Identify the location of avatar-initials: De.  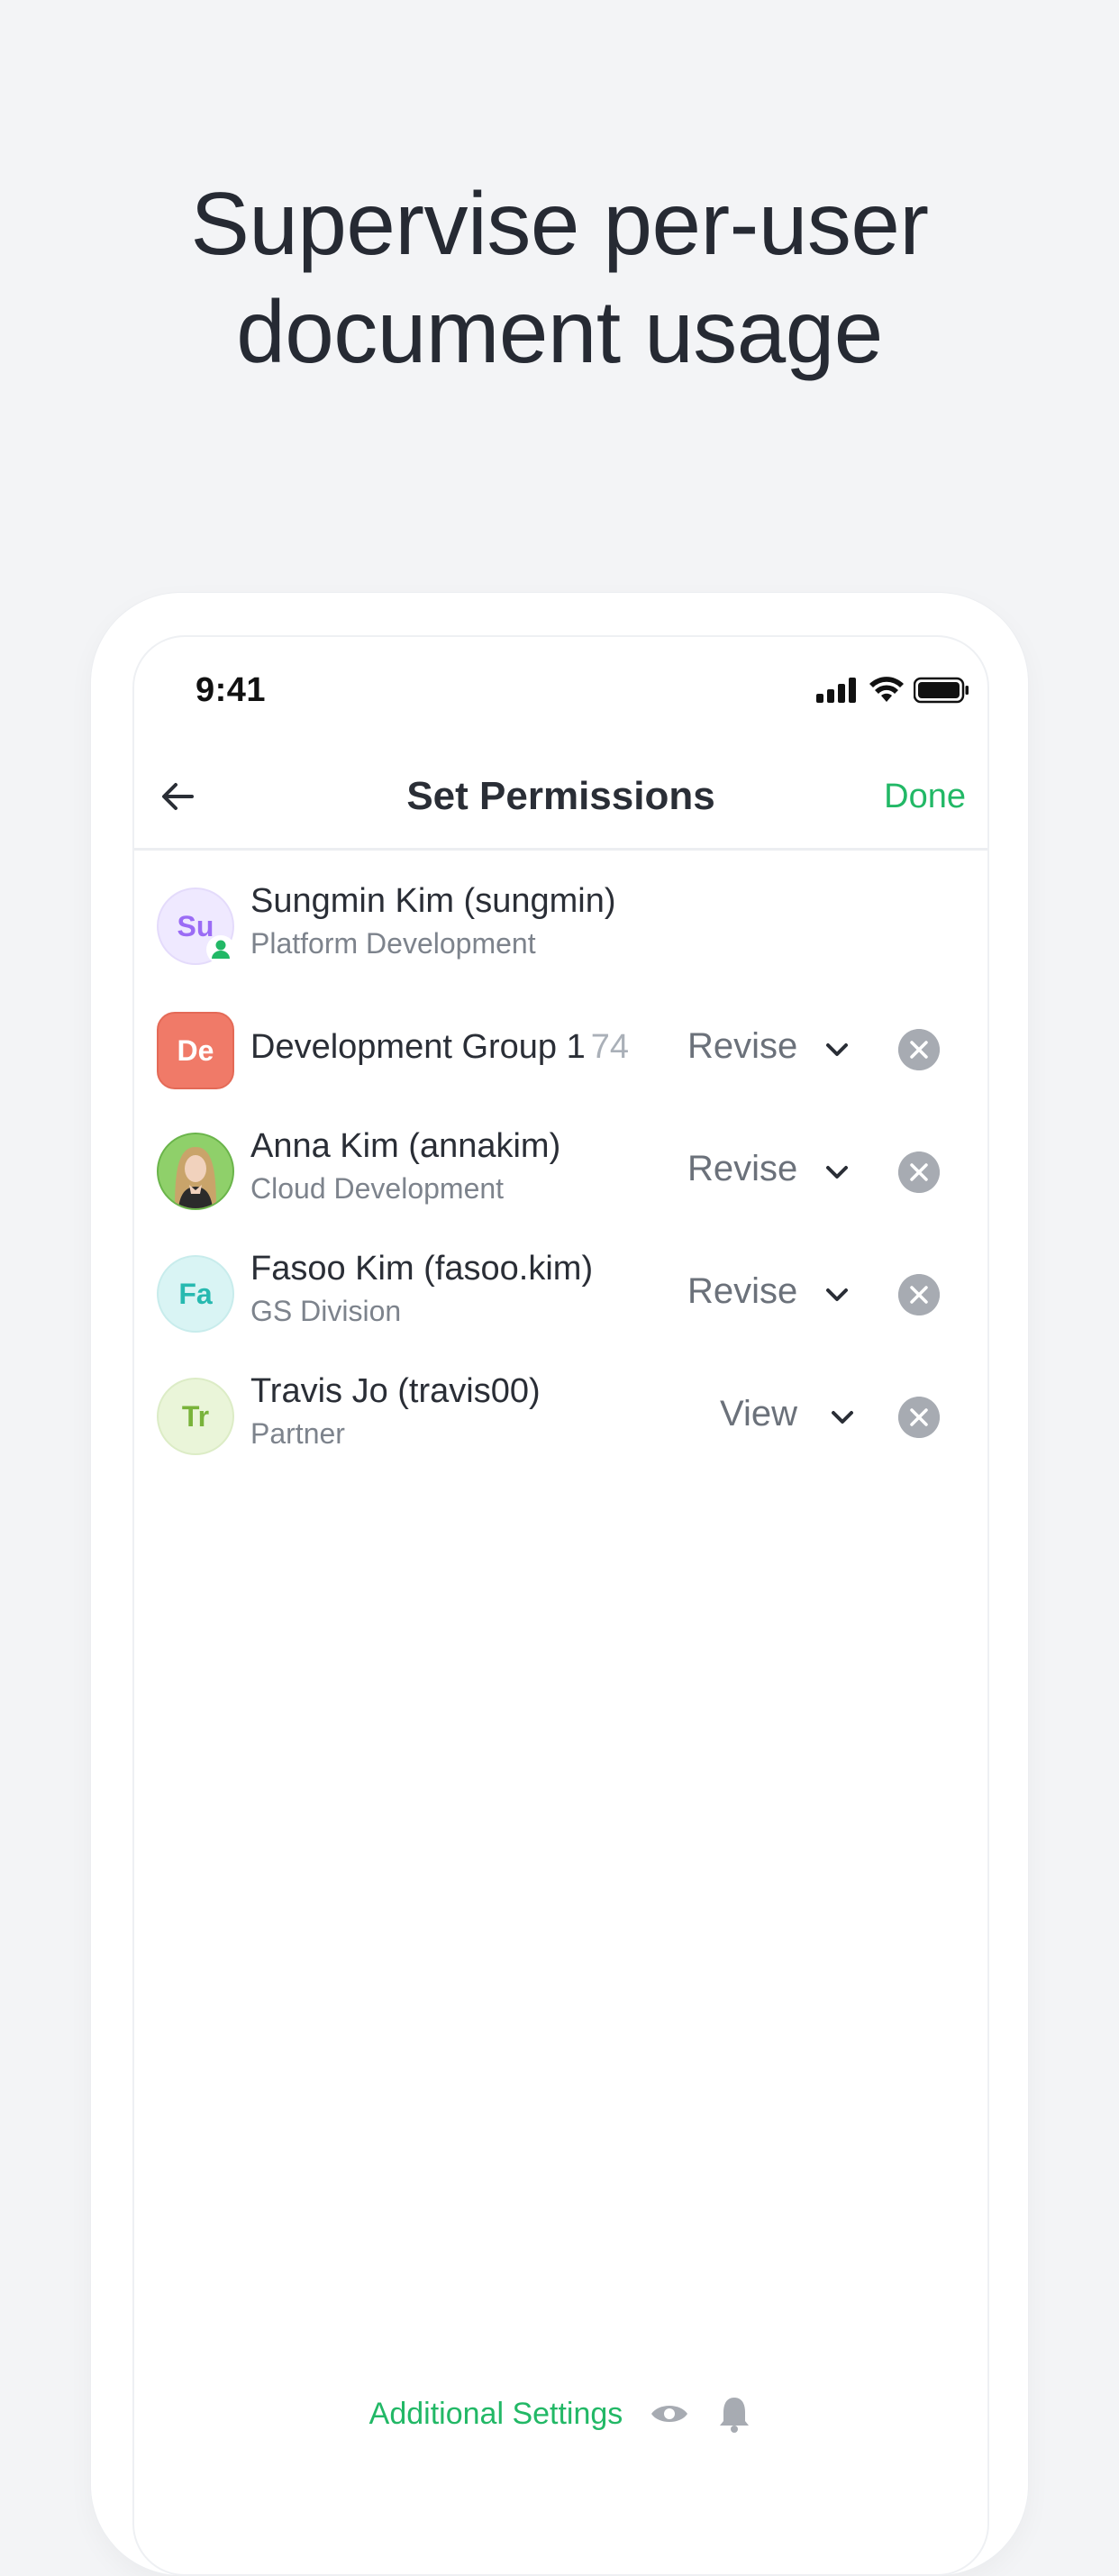
(196, 1050).